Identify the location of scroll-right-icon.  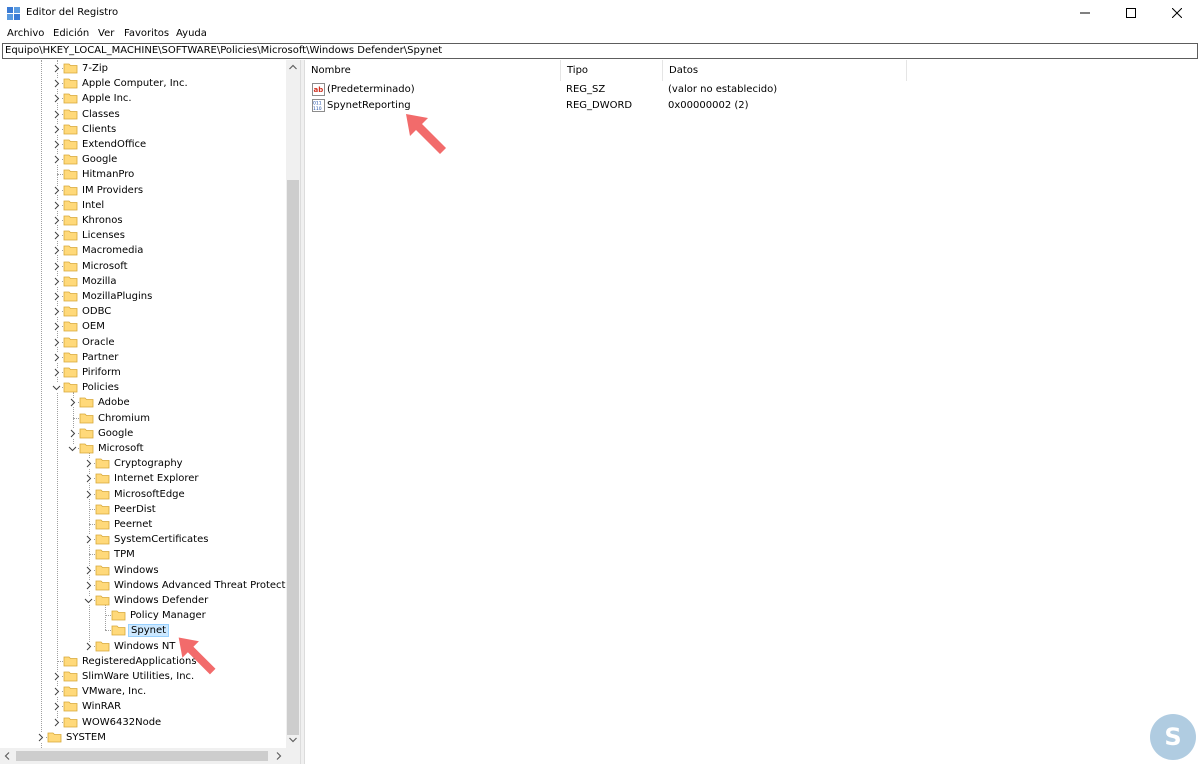
(279, 756).